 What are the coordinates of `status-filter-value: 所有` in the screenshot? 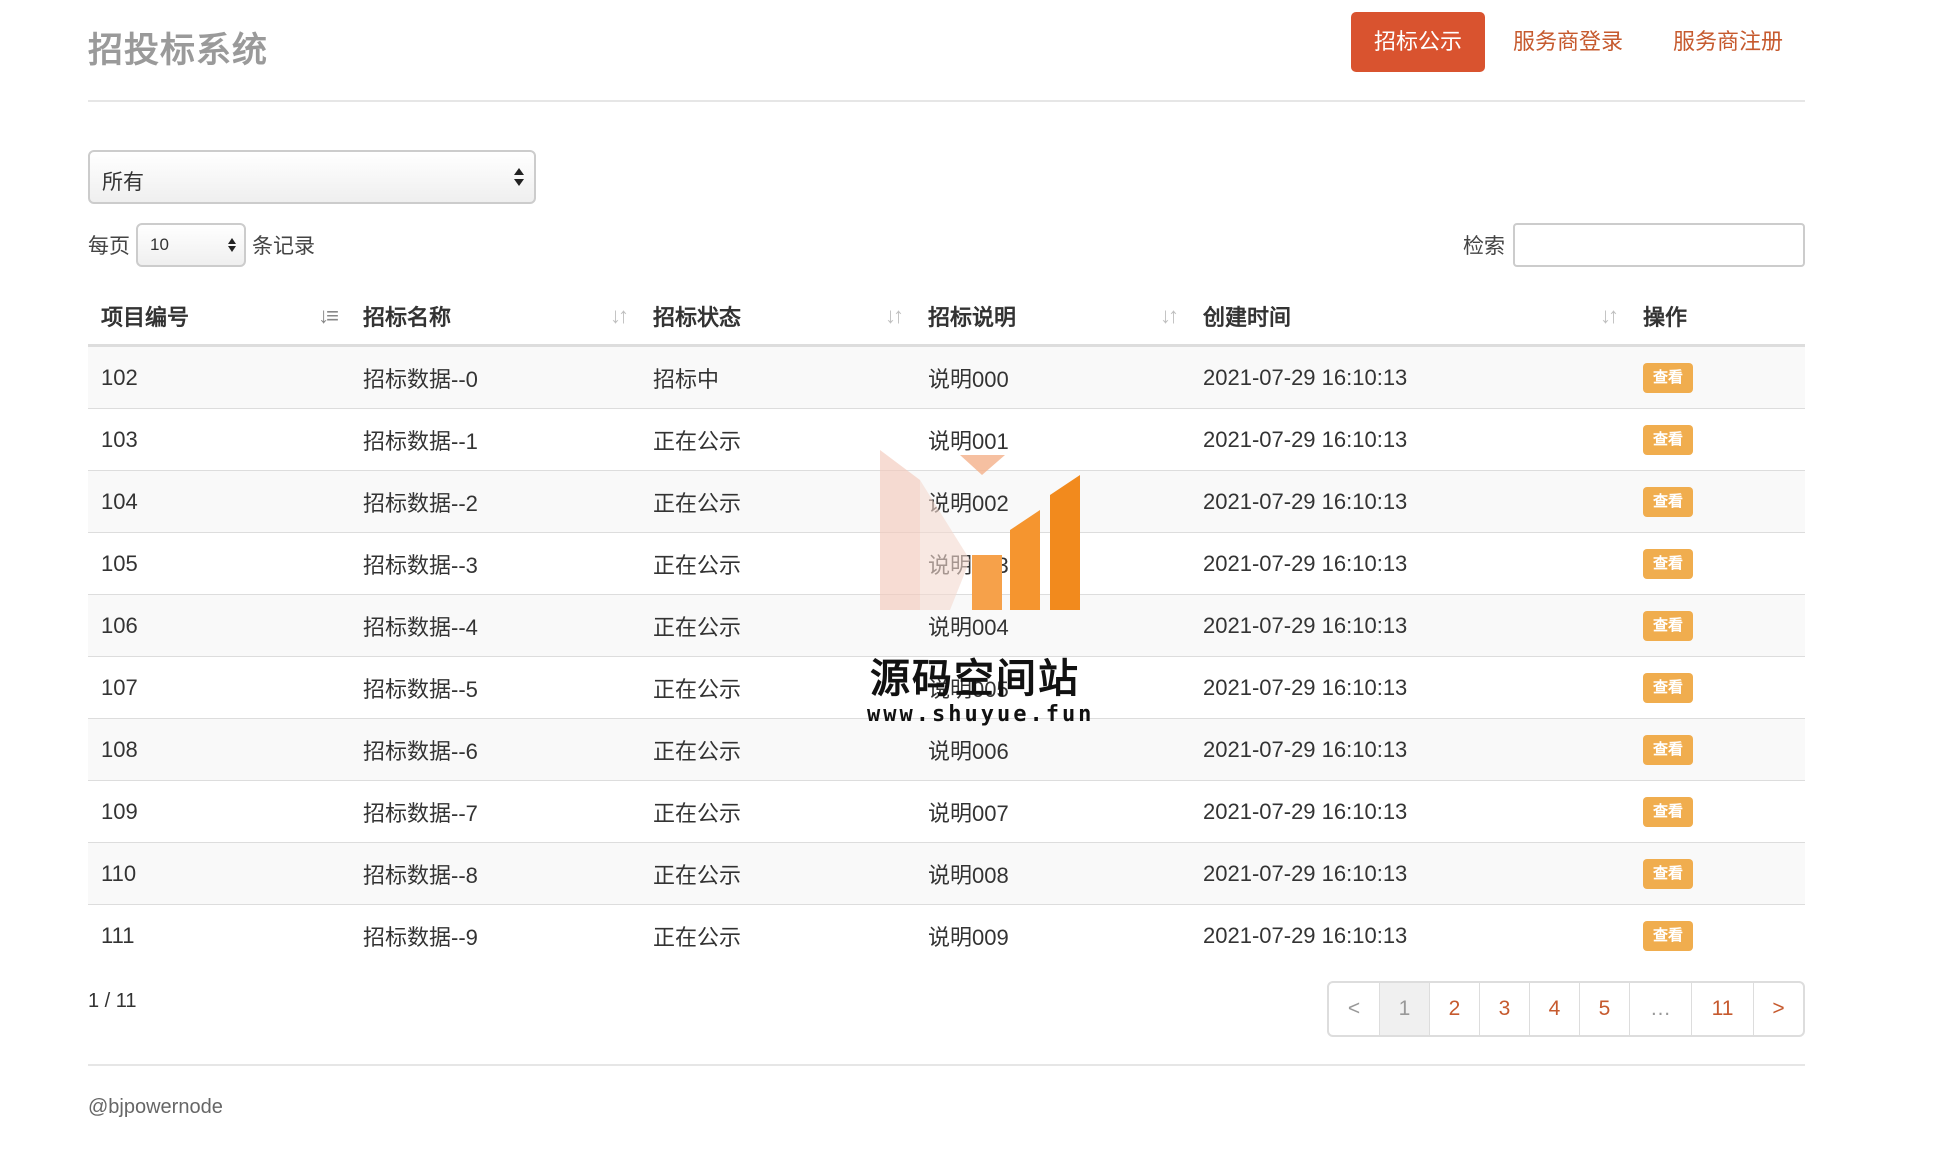 It's located at (123, 182).